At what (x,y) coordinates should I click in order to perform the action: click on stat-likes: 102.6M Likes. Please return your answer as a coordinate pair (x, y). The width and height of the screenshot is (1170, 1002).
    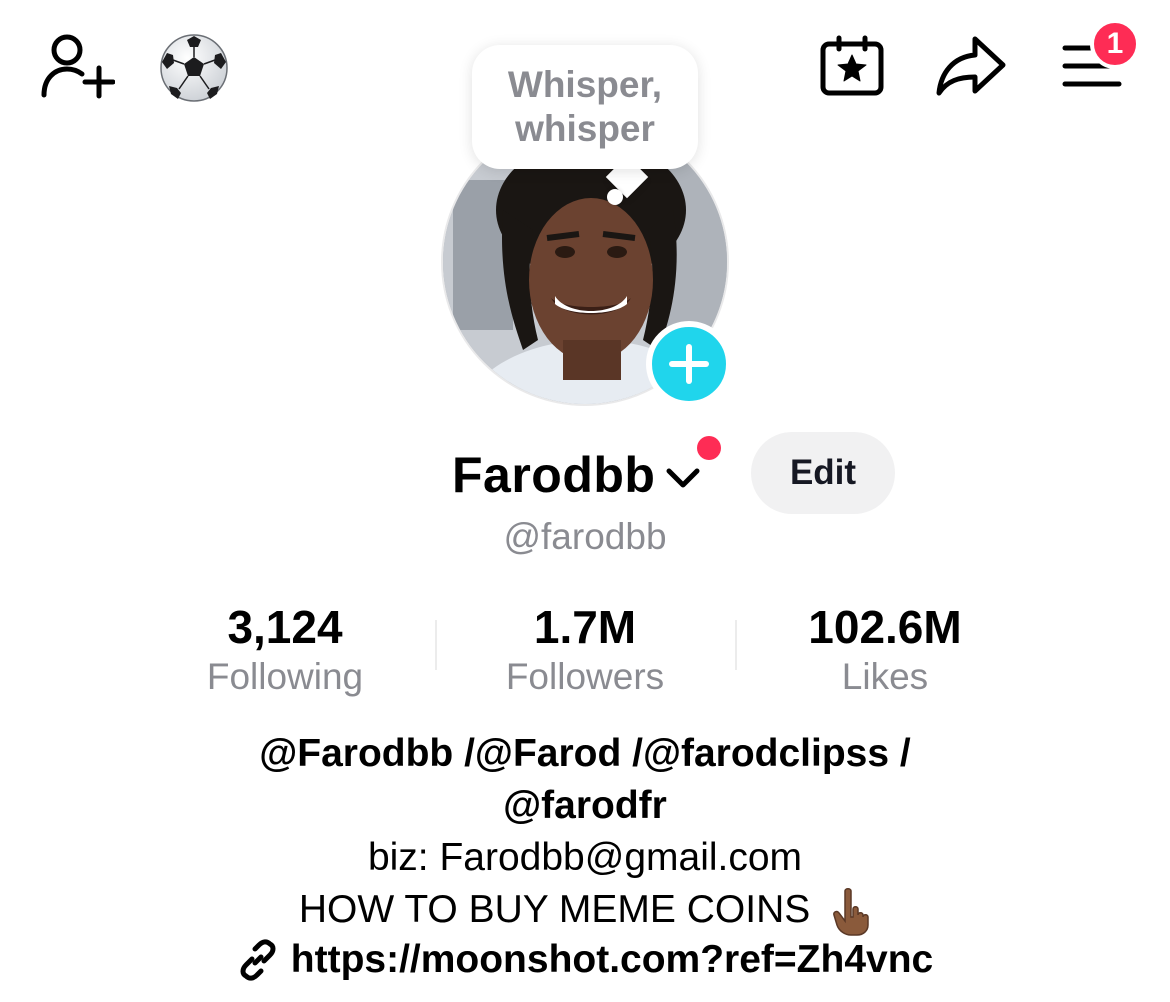
    Looking at the image, I should click on (885, 650).